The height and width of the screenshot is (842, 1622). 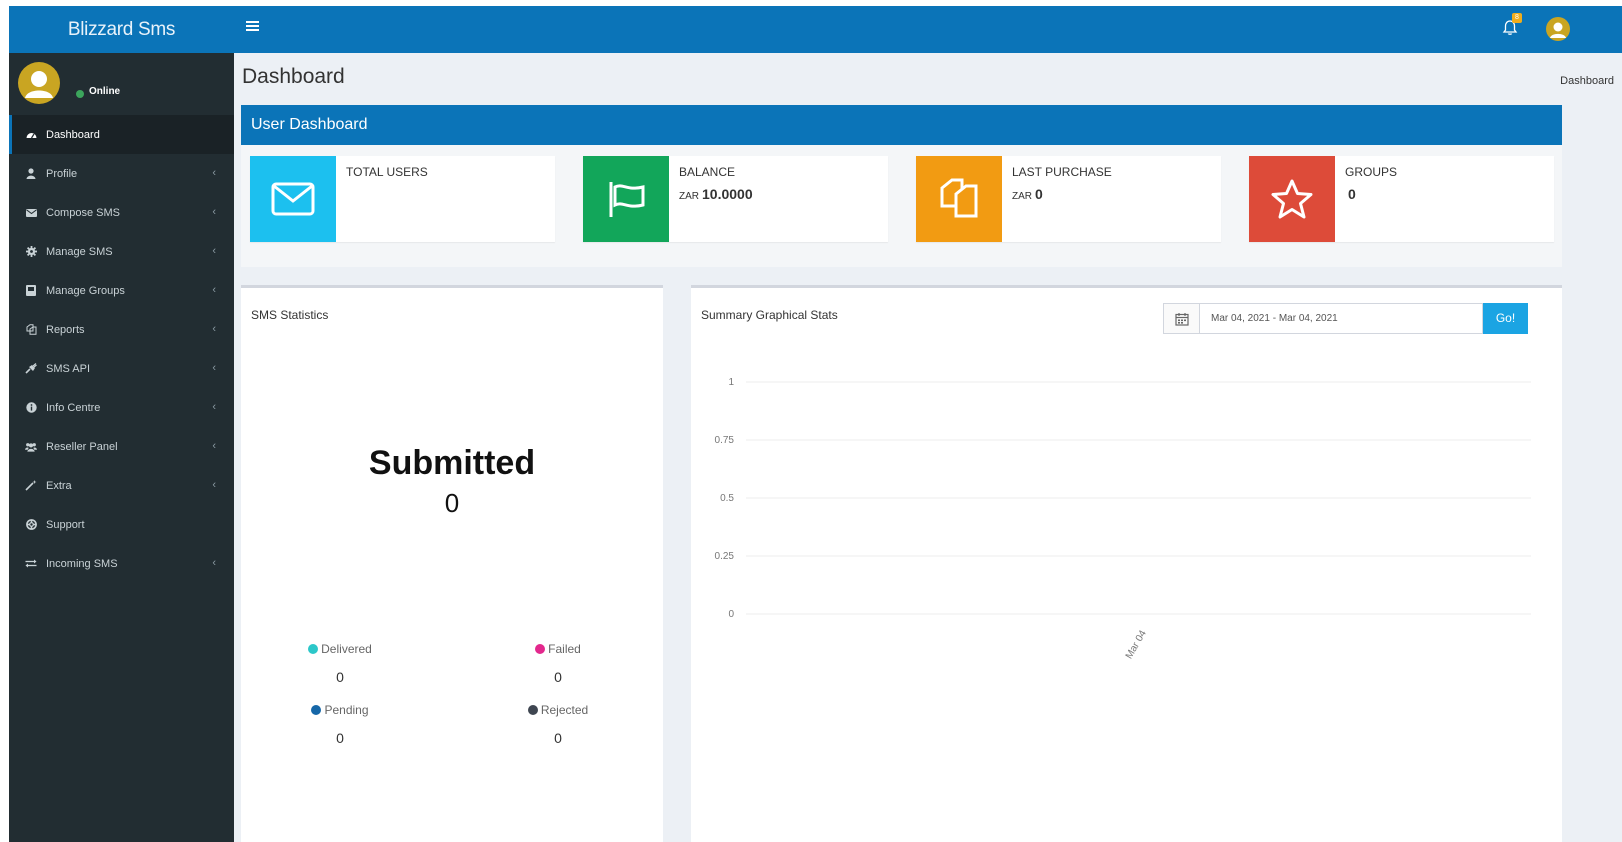 What do you see at coordinates (1558, 29) in the screenshot?
I see `user-avatar-top` at bounding box center [1558, 29].